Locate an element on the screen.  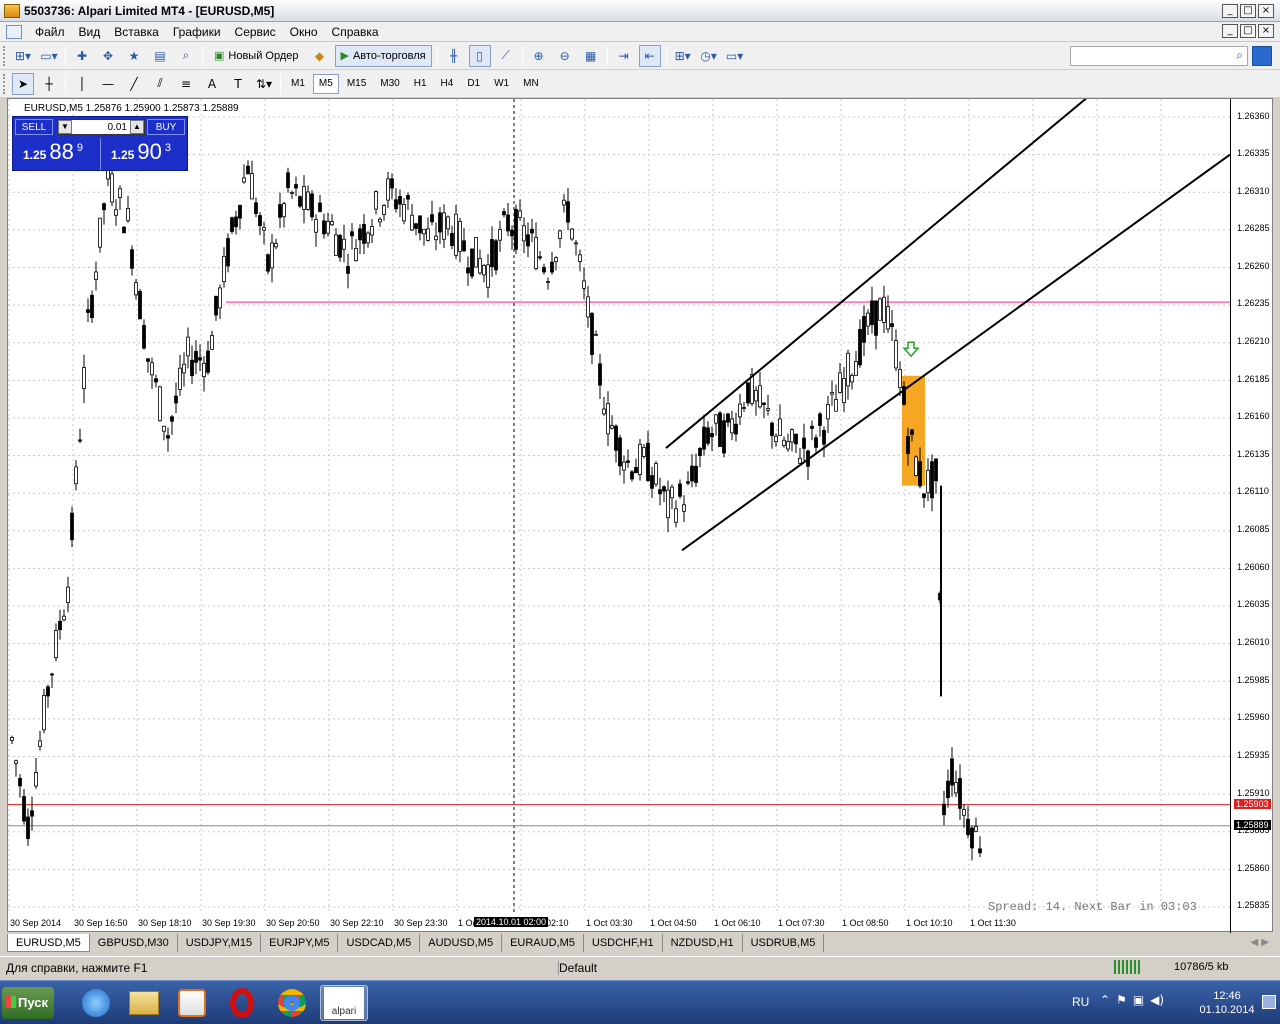
cursor-icon: ➤ is located at coordinates (23, 83).